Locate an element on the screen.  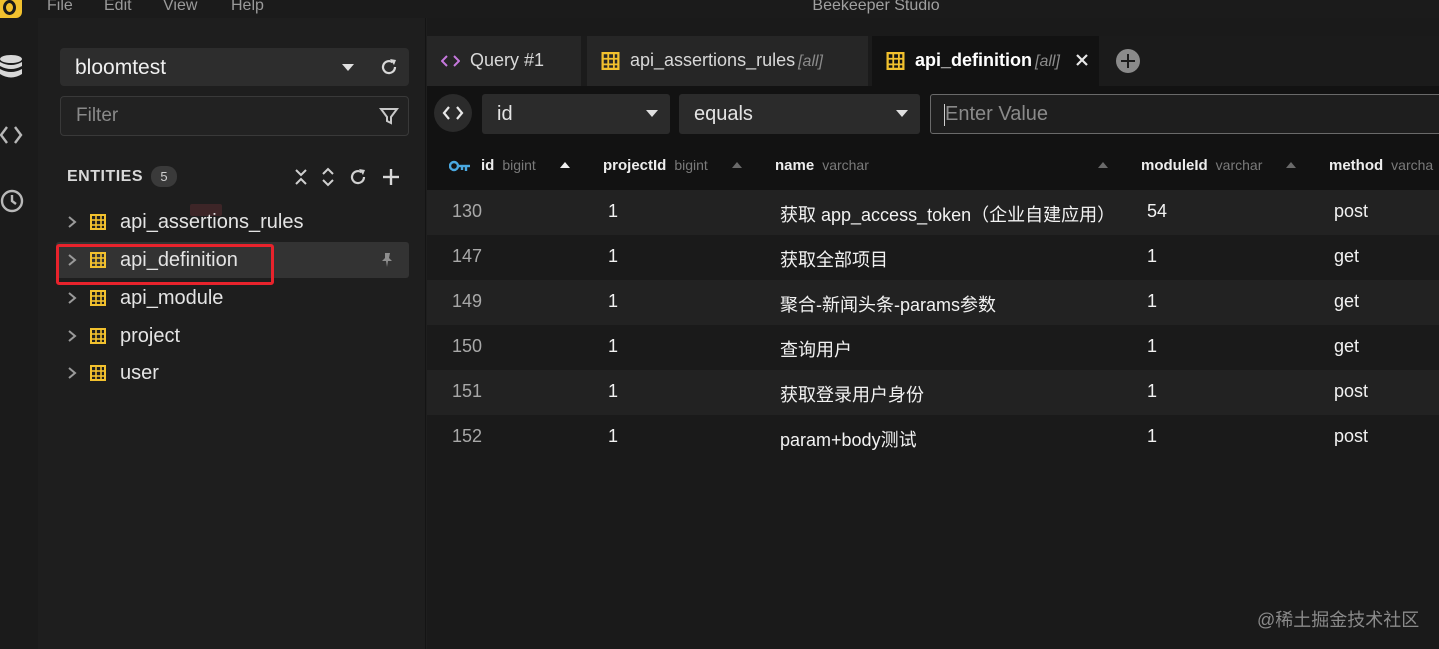
table-row: 149 1 聚合-新闻头条-params参数 1 get is located at coordinates (933, 302).